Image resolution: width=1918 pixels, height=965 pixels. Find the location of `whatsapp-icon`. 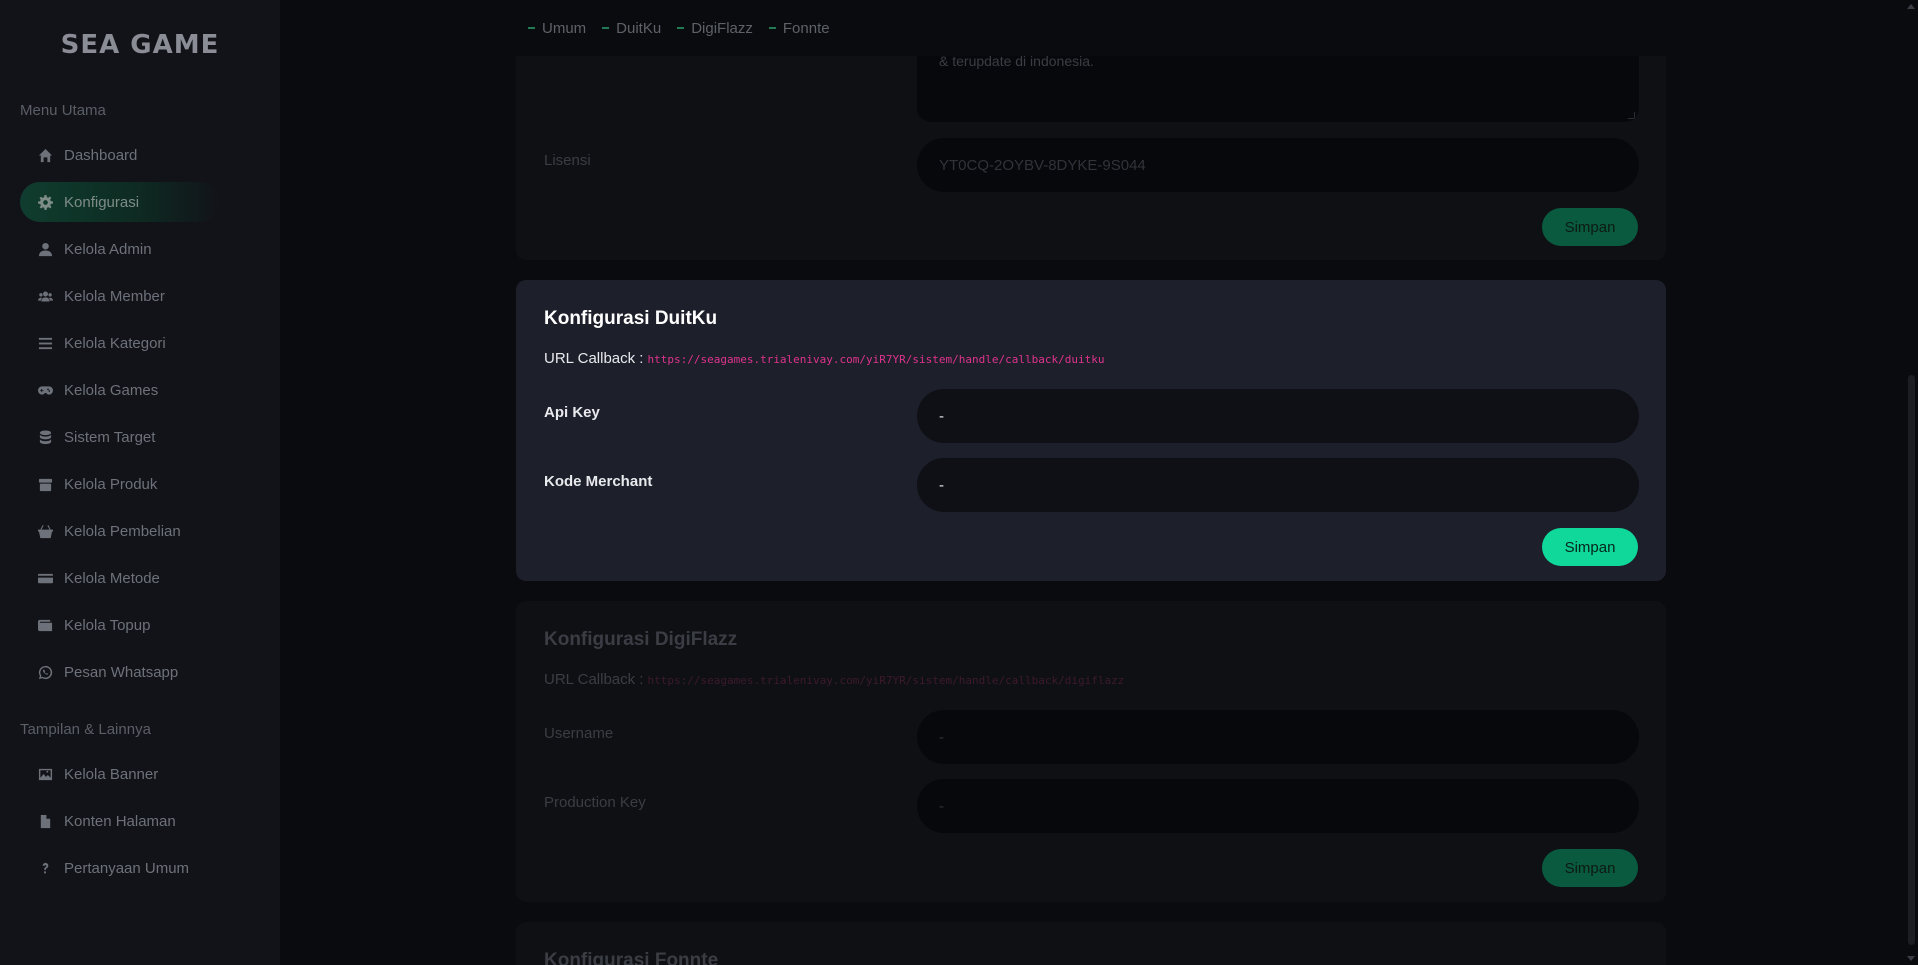

whatsapp-icon is located at coordinates (45, 672).